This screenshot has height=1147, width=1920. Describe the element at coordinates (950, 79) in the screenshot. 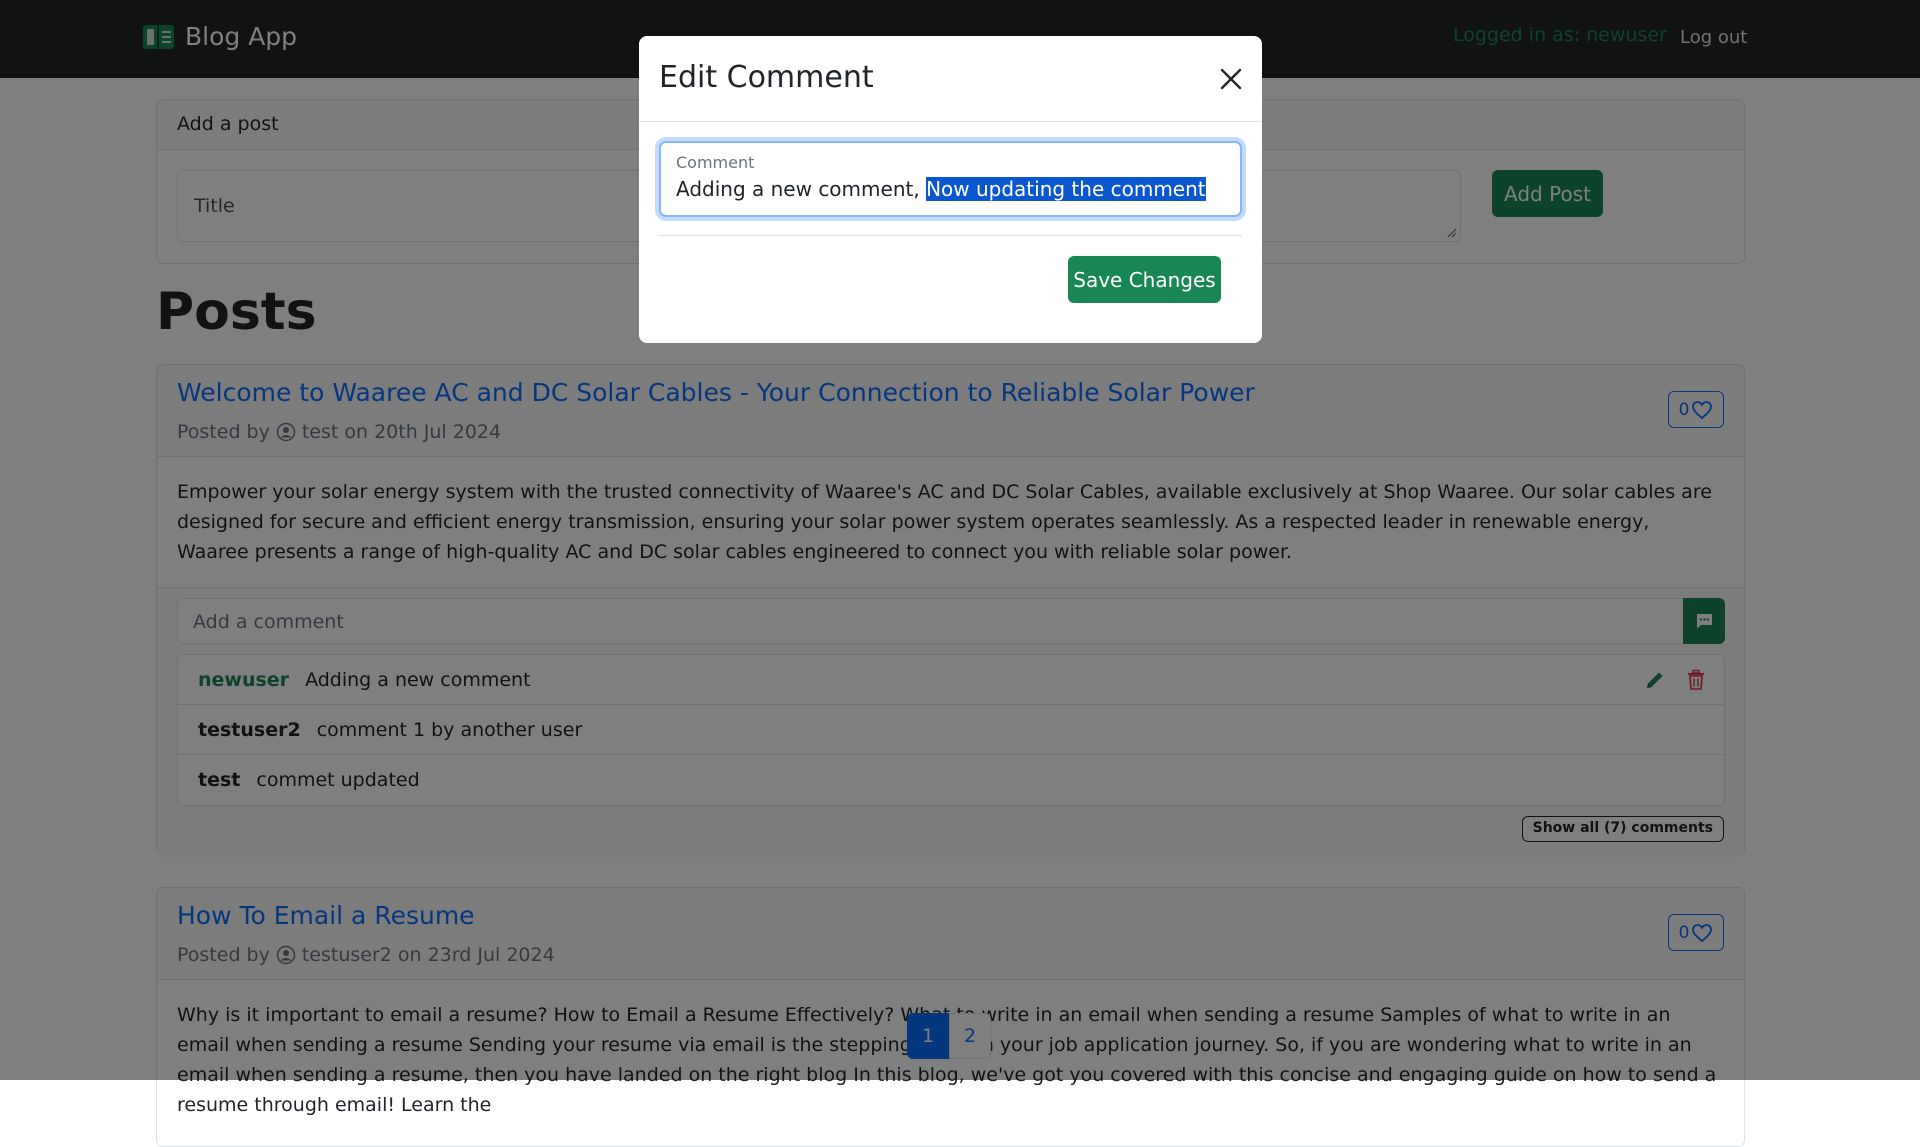

I see `modal-header: Edit Comment` at that location.